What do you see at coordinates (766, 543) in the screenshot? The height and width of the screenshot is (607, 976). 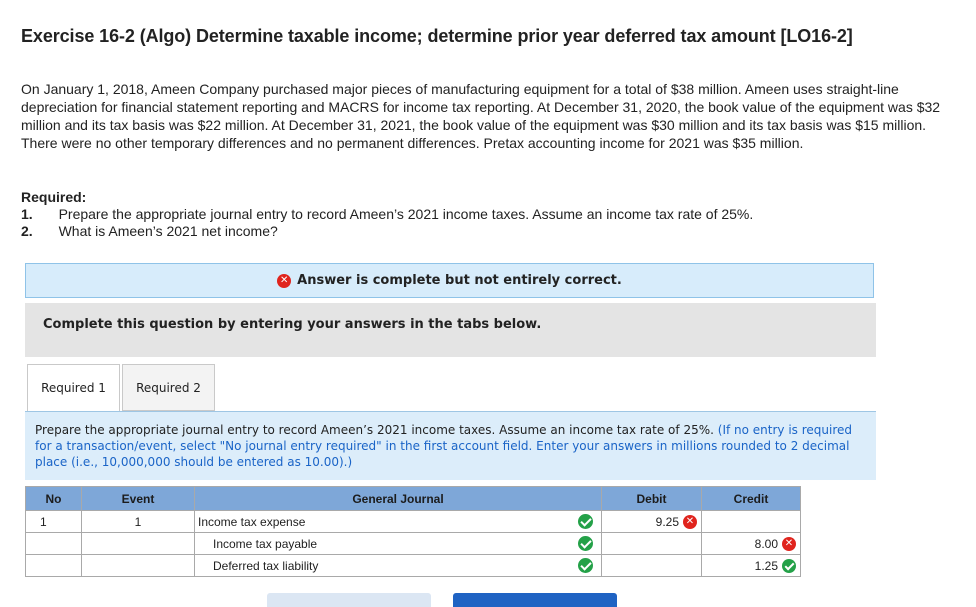 I see `credit-value: 8.00` at bounding box center [766, 543].